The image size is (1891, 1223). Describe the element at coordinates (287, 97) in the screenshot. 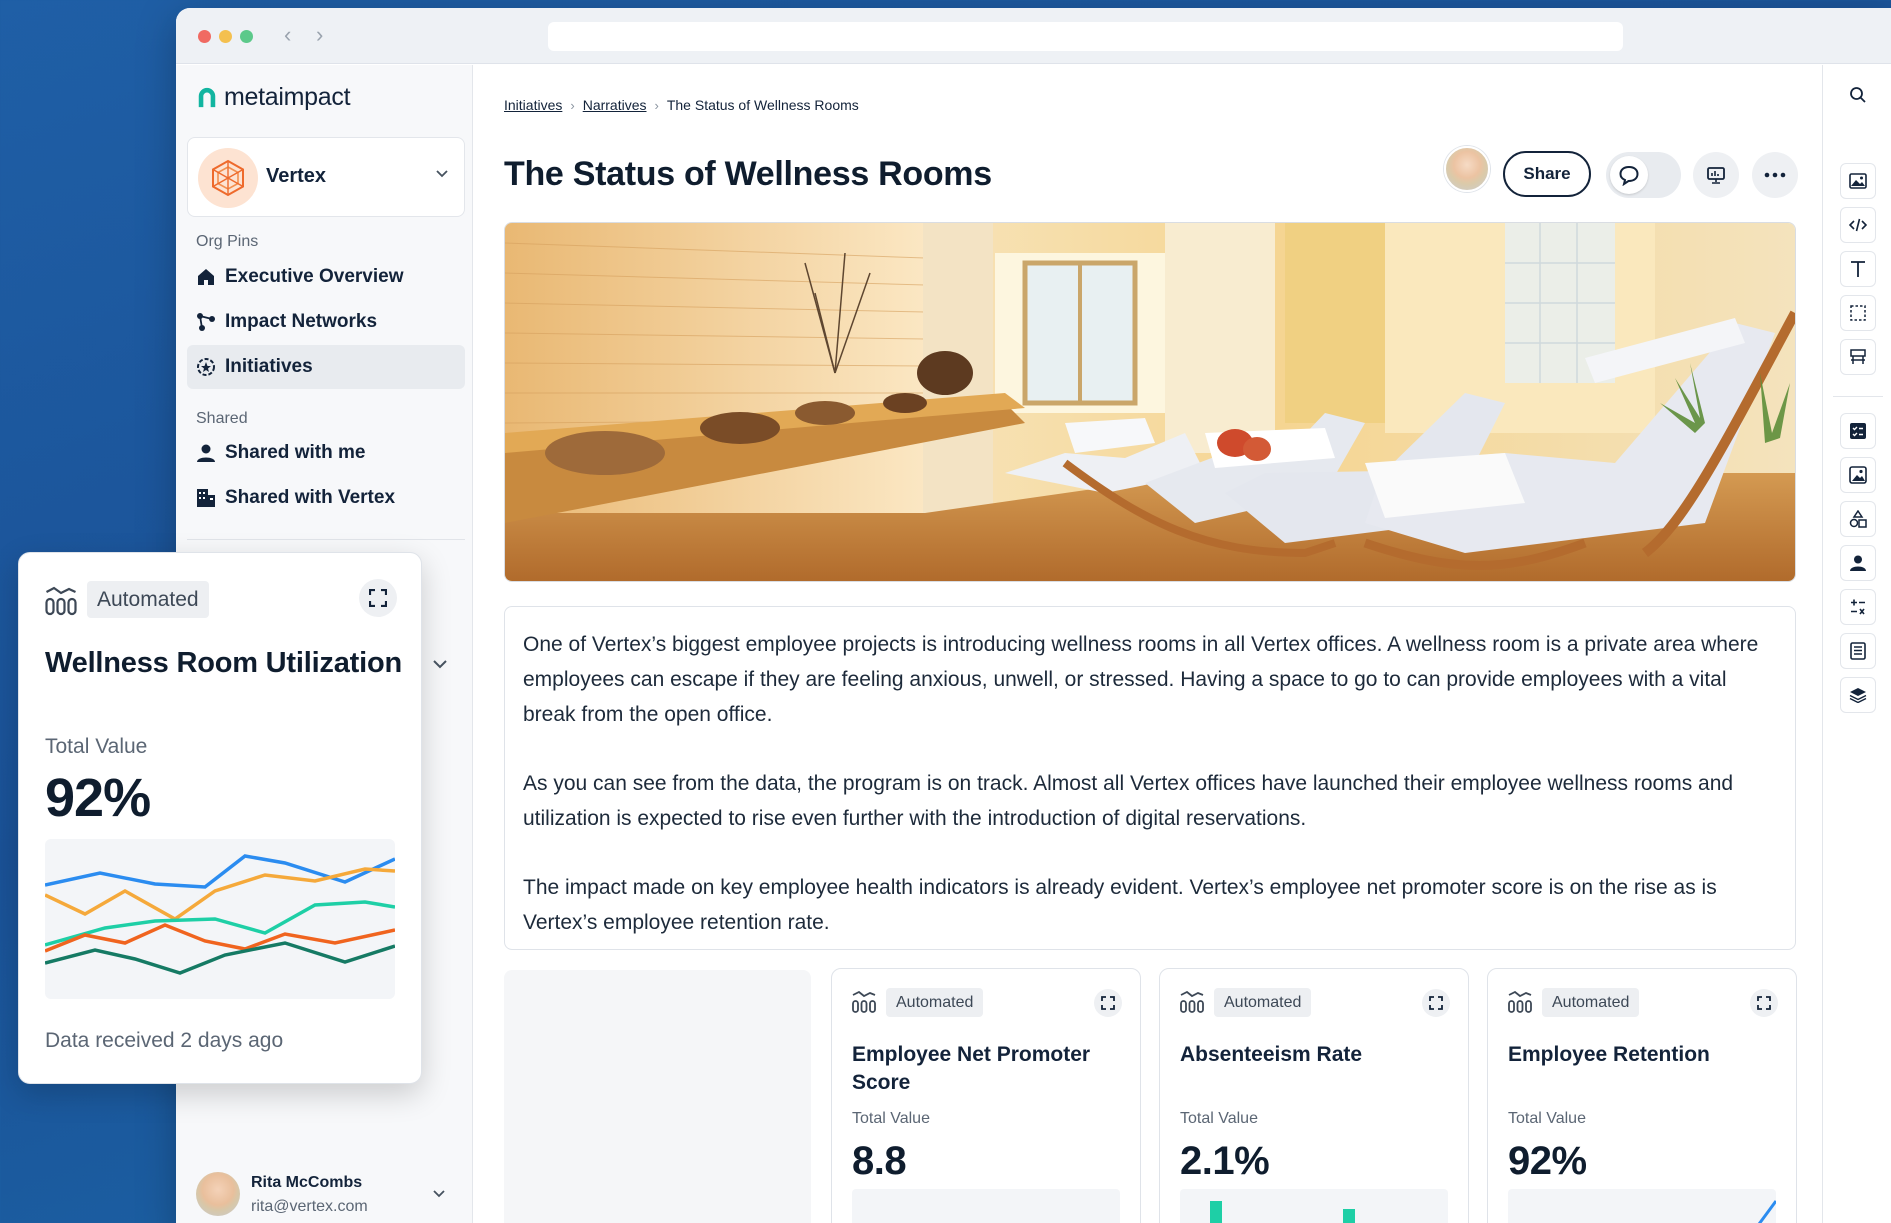

I see `logo-text: metaimpact` at that location.